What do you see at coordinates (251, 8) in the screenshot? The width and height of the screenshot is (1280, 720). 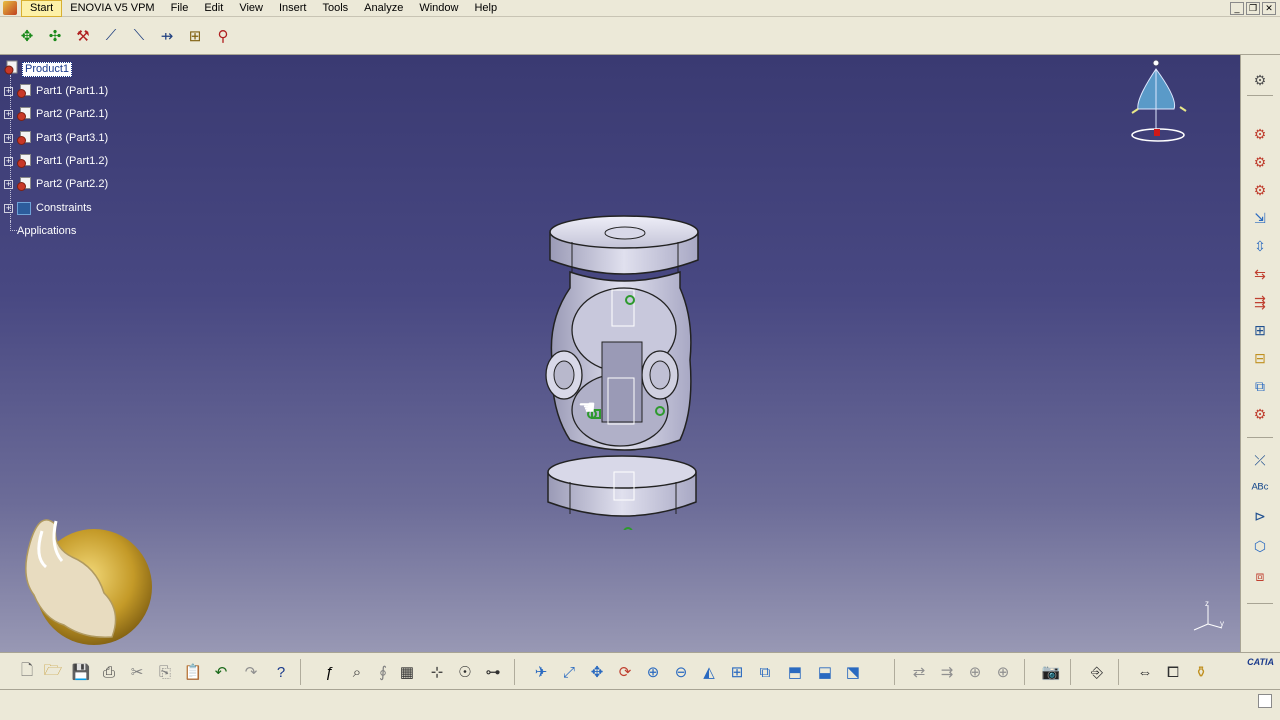 I see `menu-view: View` at bounding box center [251, 8].